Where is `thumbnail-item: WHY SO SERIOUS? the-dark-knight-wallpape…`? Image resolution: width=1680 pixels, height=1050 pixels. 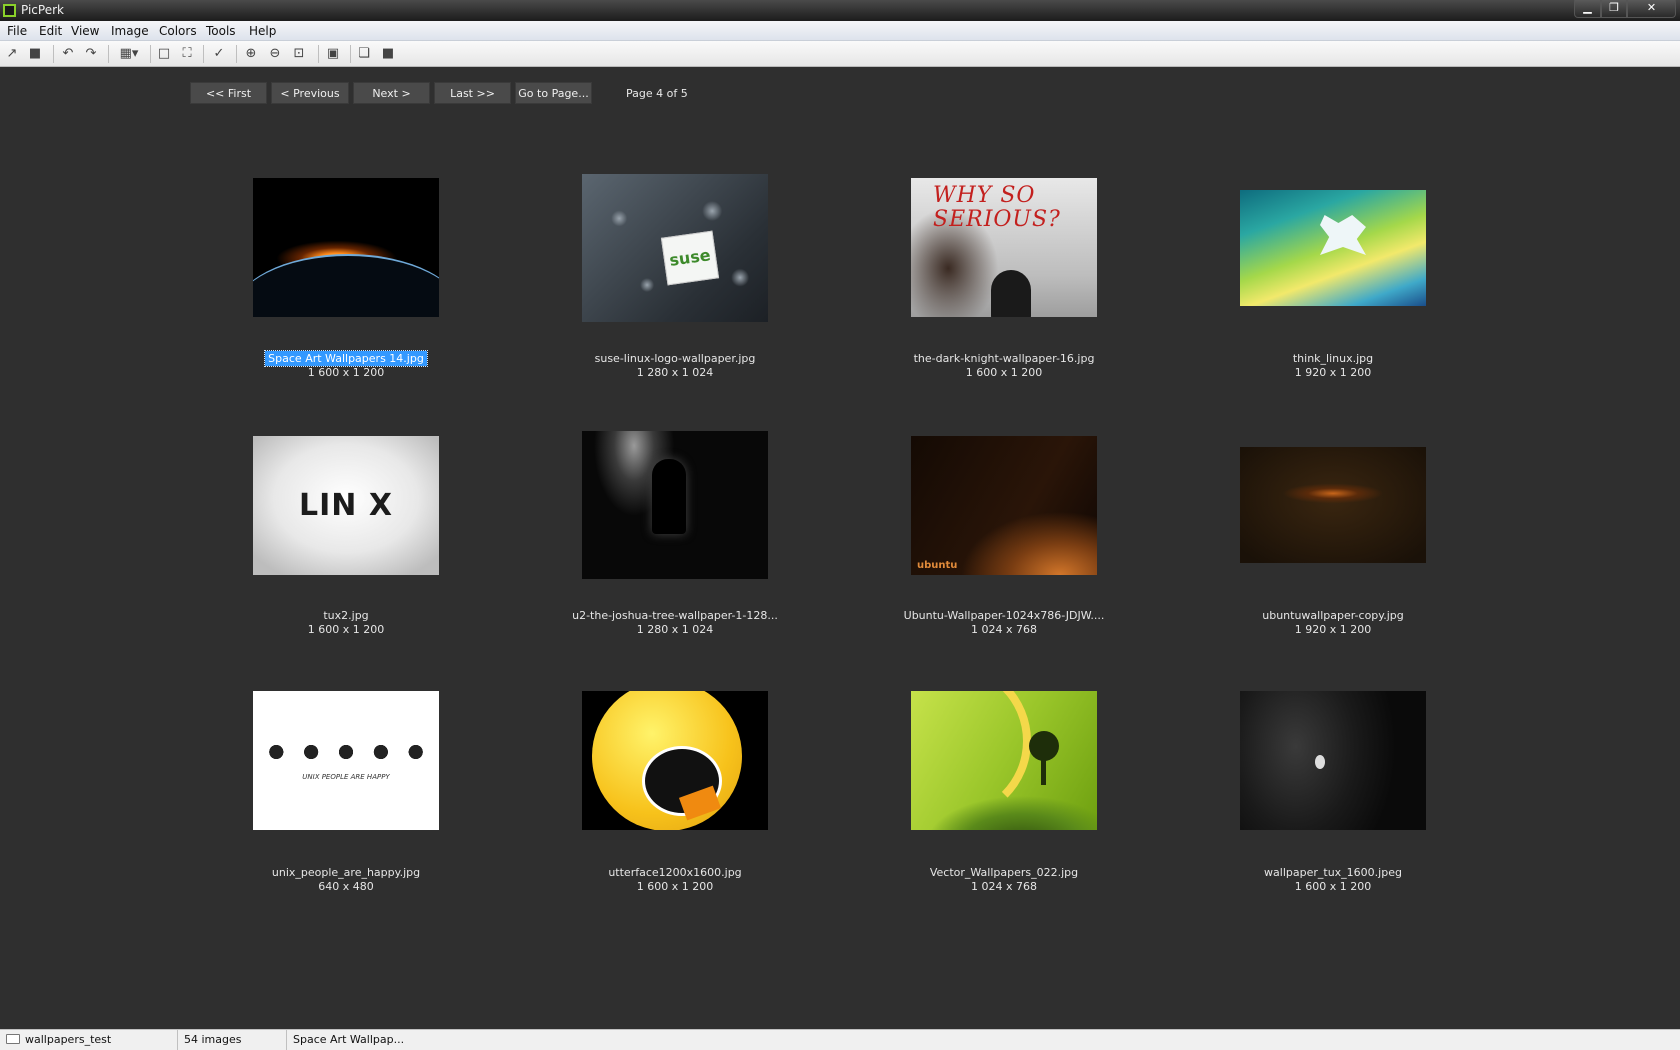 thumbnail-item: WHY SO SERIOUS? the-dark-knight-wallpape… is located at coordinates (985, 284).